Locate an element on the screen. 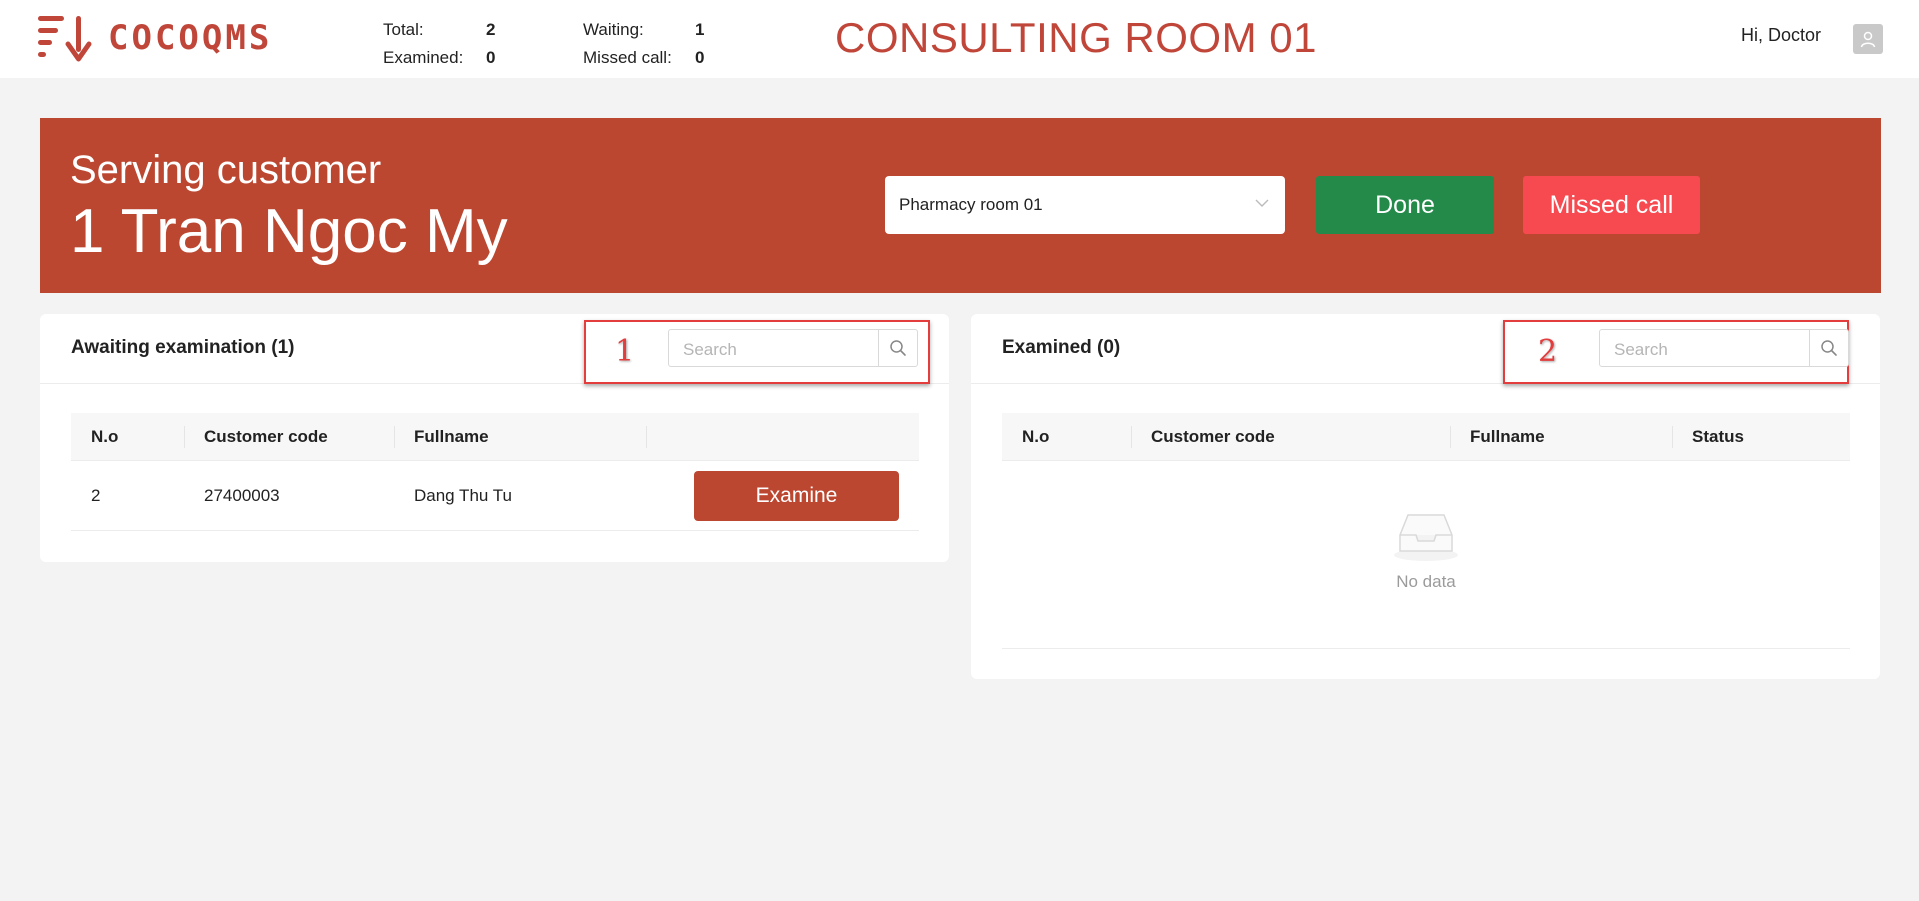 The width and height of the screenshot is (1919, 901). table-row: 2 27400003 Dang Thu Tu Examine is located at coordinates (495, 496).